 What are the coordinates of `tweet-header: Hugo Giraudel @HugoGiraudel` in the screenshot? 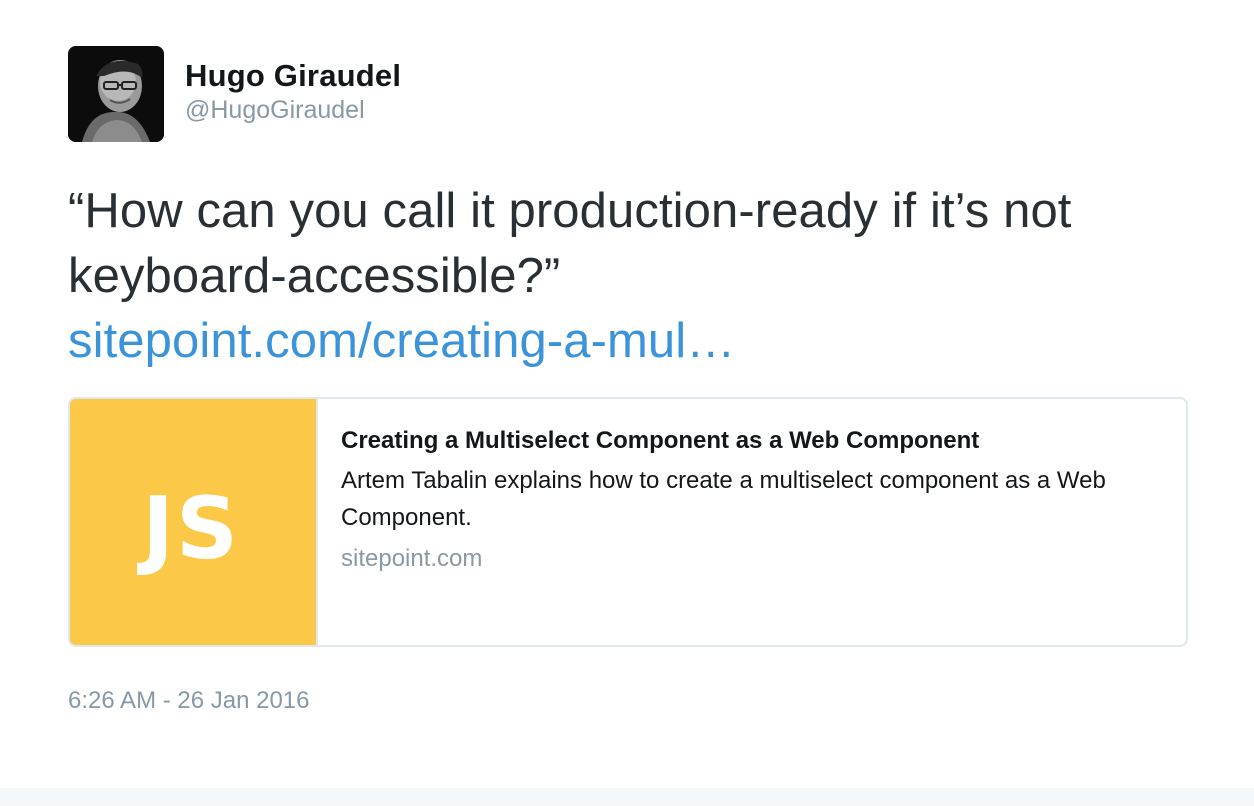 It's located at (628, 94).